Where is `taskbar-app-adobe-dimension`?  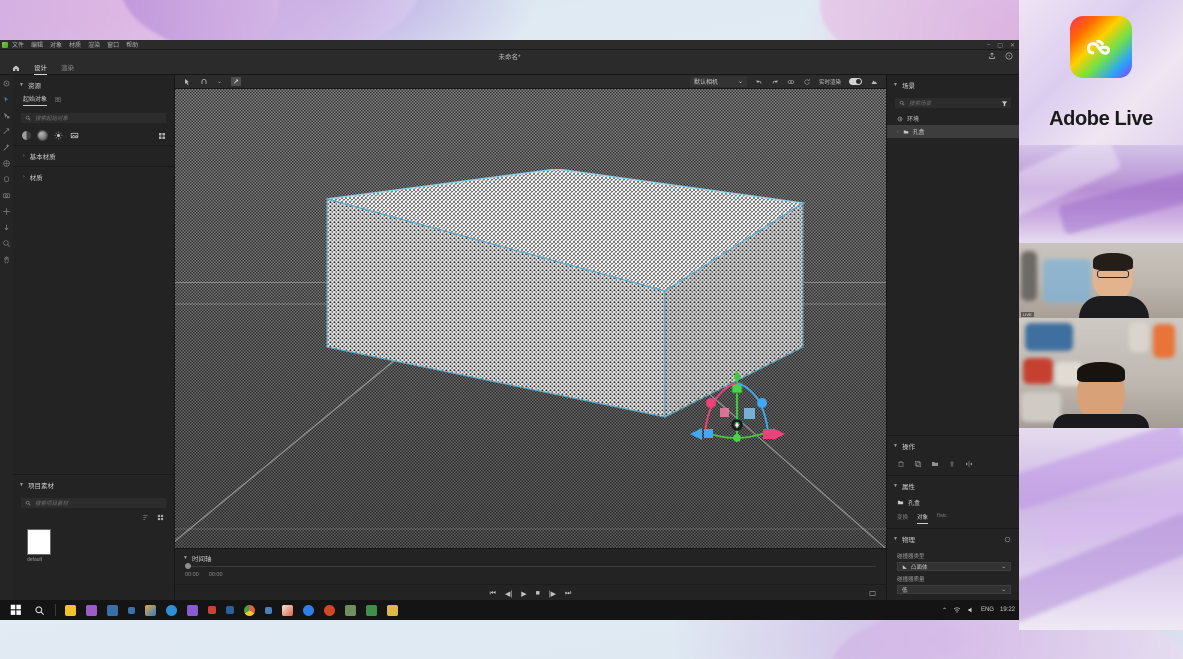 taskbar-app-adobe-dimension is located at coordinates (371, 610).